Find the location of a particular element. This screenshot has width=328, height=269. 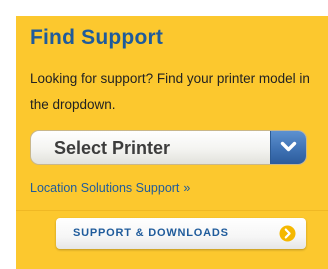

panel-title: Find Support is located at coordinates (97, 37).